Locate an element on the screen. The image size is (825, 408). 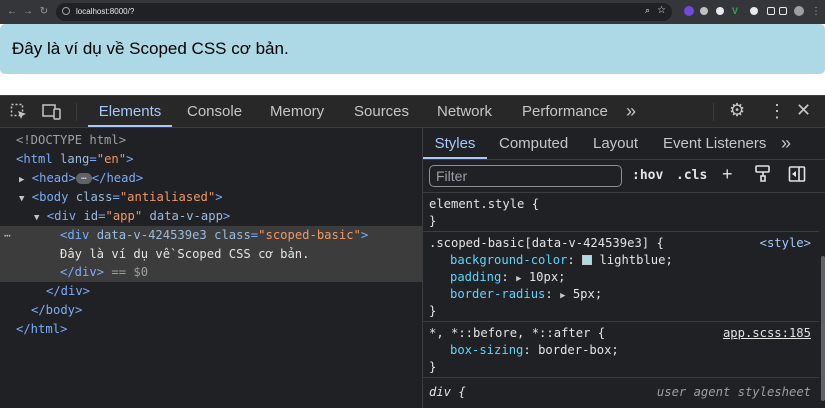
tree-div-scoped-text: Đây là ví dụ về Scoped CSS cơ bản. is located at coordinates (184, 254).